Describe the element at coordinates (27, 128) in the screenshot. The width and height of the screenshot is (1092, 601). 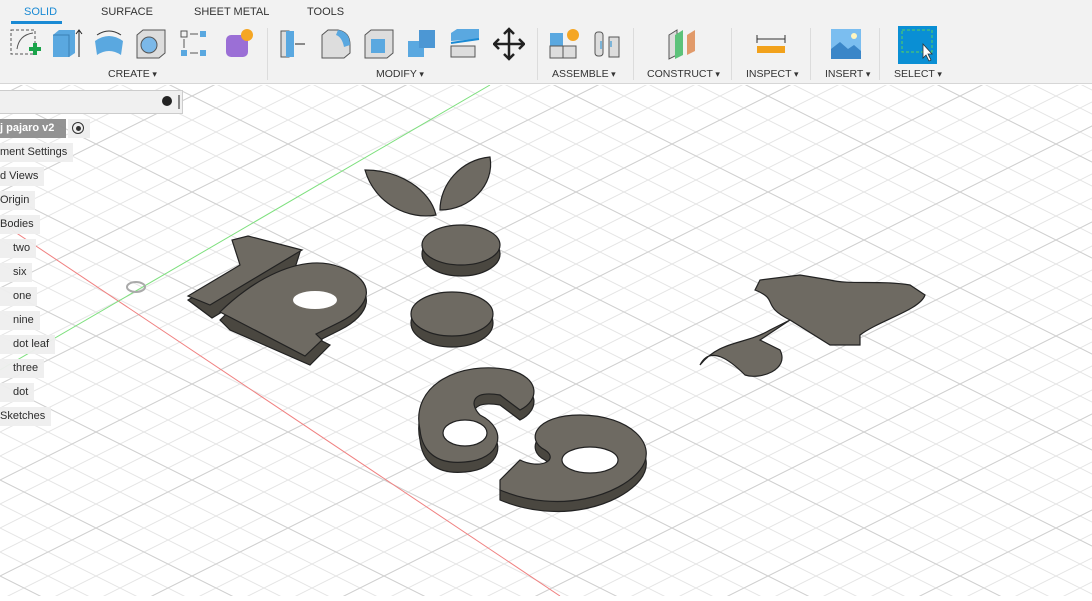
I see `document-name: j pajaro v2` at that location.